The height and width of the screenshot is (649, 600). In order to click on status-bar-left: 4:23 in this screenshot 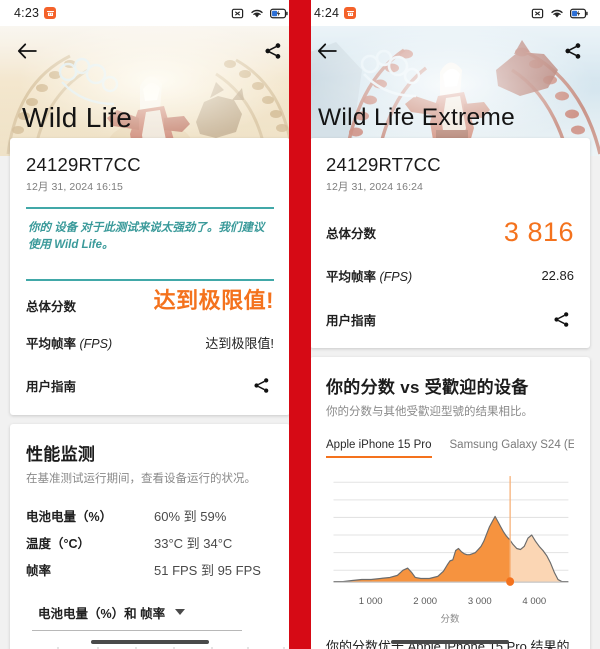, I will do `click(150, 13)`.